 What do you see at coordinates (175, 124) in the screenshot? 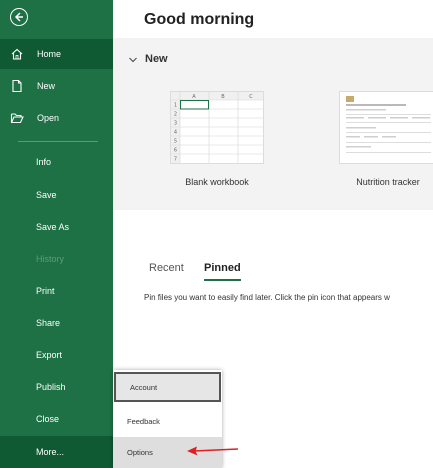
I see `grid-row-header: 3` at bounding box center [175, 124].